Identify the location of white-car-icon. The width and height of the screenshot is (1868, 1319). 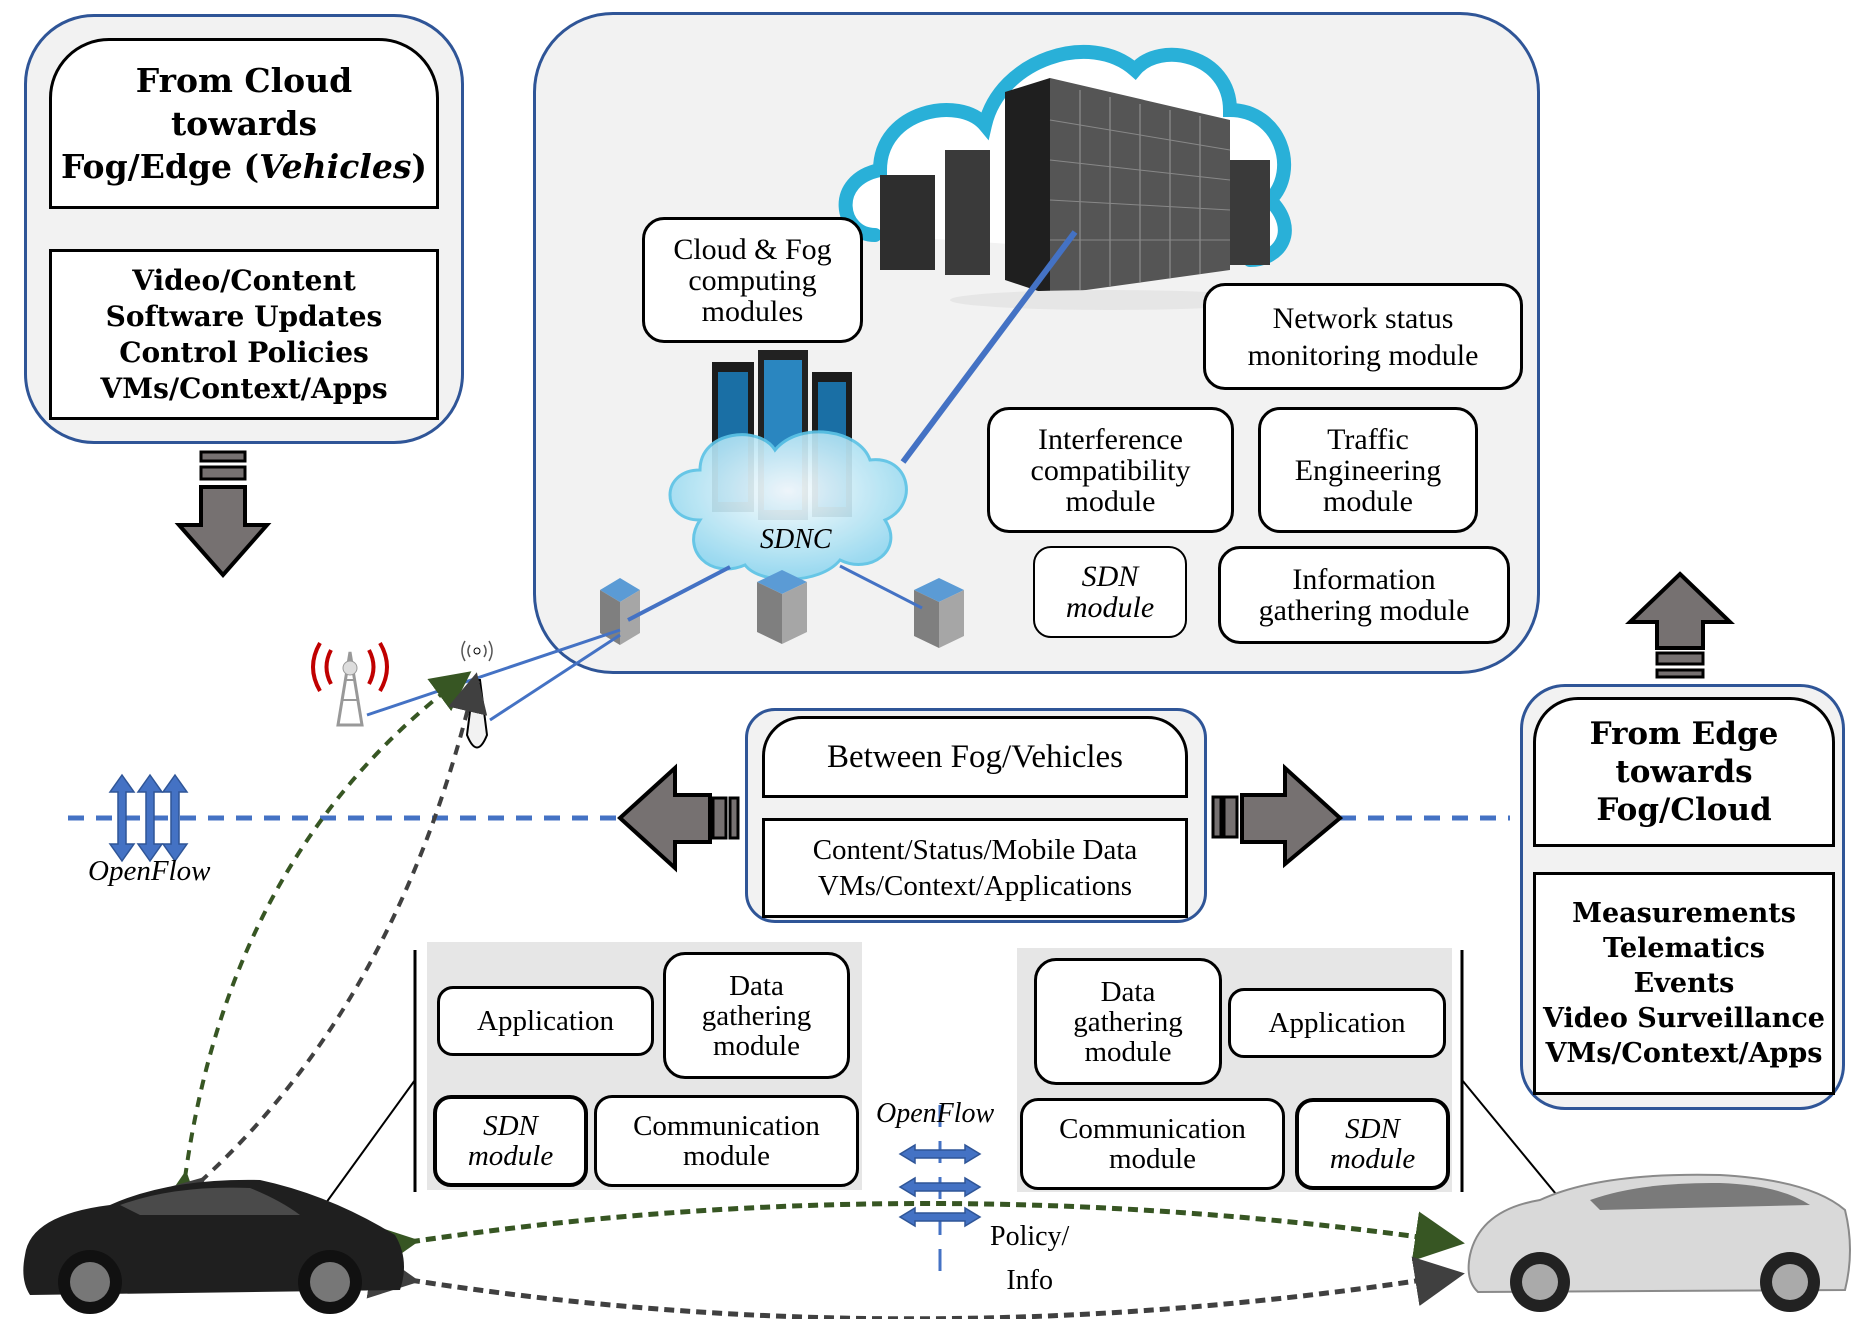
(1659, 1242).